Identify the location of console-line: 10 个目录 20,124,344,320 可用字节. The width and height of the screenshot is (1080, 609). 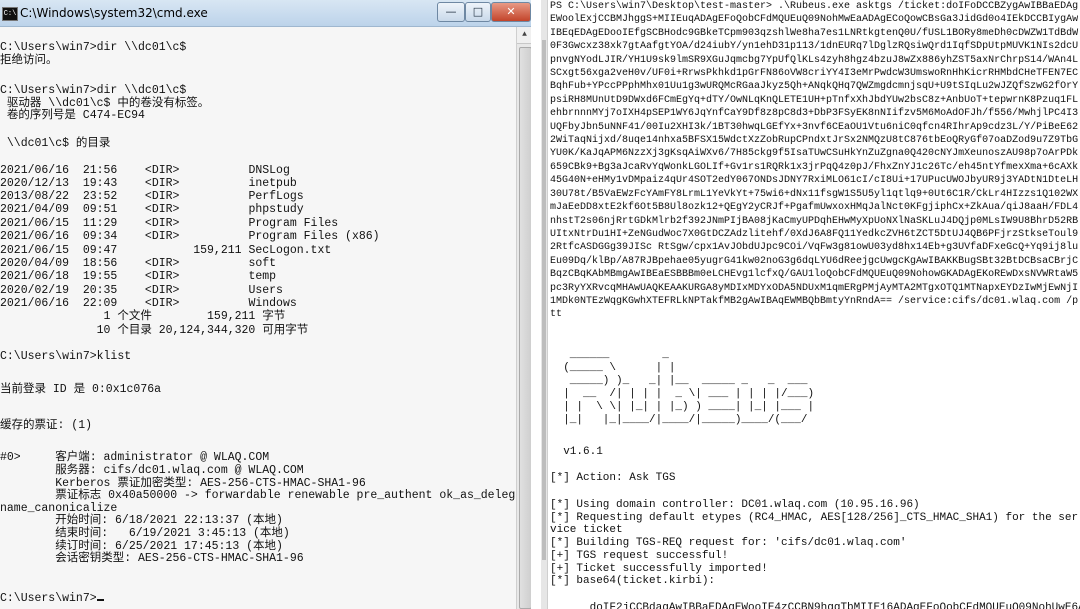
(154, 330).